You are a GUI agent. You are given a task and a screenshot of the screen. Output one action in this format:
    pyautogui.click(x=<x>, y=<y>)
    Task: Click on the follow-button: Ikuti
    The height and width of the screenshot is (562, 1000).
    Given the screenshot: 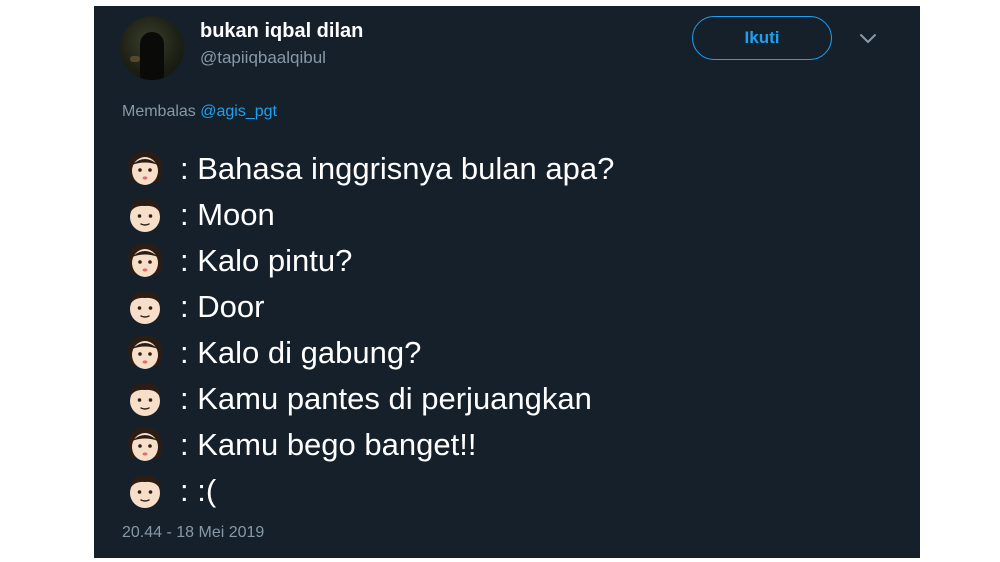 What is the action you would take?
    pyautogui.click(x=762, y=38)
    